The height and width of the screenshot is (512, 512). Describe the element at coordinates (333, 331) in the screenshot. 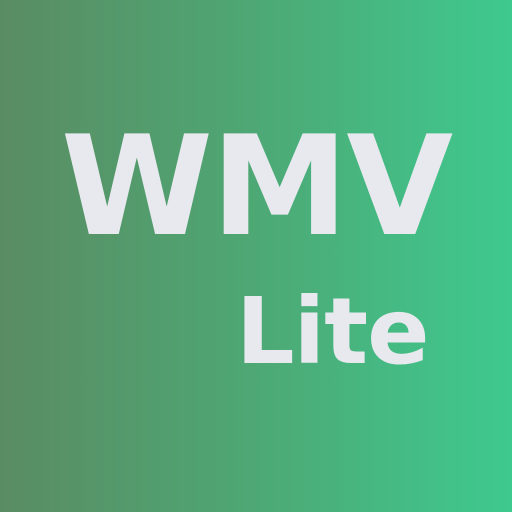

I see `app-icon-subtitle: Lite` at that location.